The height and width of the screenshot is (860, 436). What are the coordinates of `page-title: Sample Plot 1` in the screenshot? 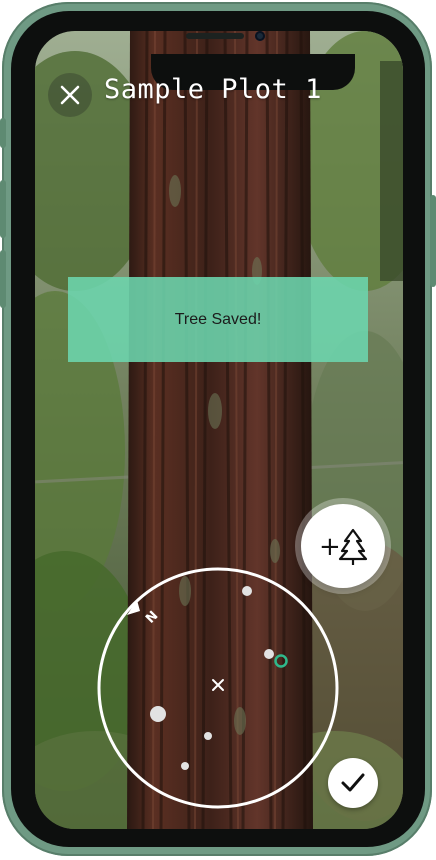 It's located at (213, 89).